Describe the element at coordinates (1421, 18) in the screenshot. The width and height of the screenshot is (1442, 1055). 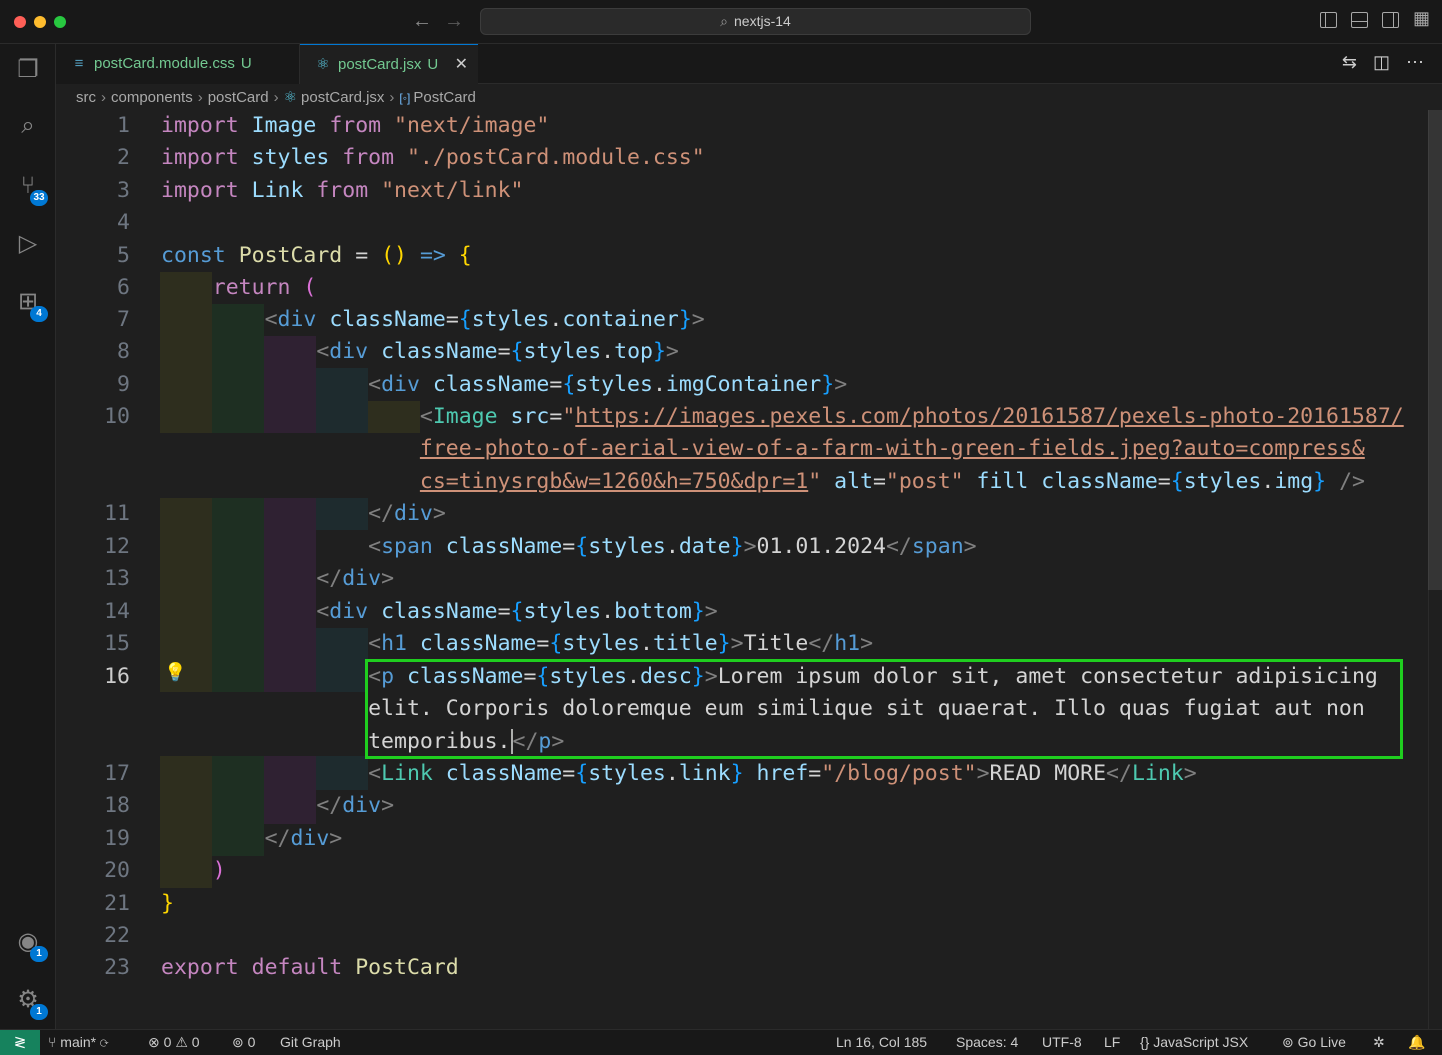
I see `customize-layout-icon` at that location.